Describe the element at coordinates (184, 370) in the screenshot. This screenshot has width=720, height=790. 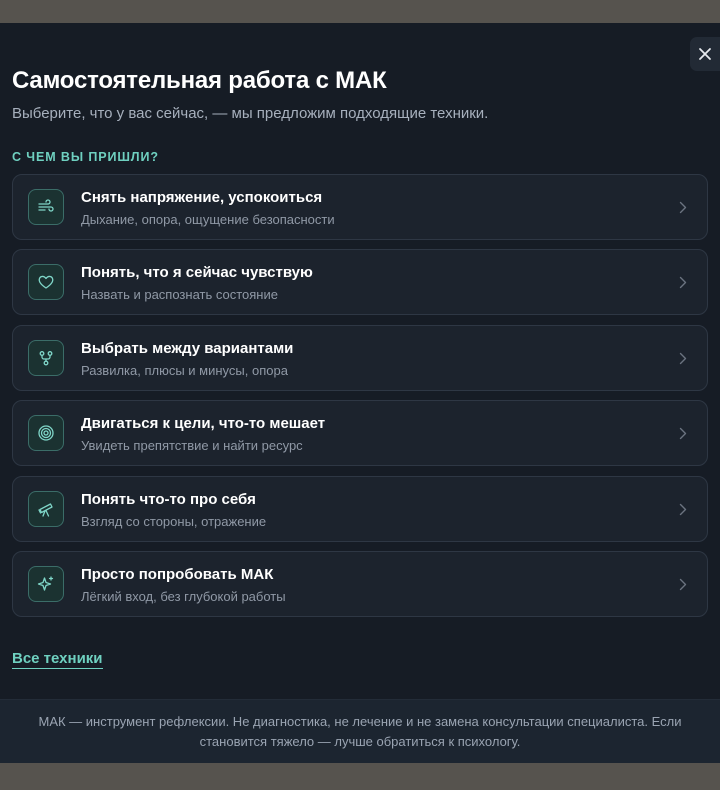
I see `option-description: Развилка, плюсы и минусы, опора` at that location.